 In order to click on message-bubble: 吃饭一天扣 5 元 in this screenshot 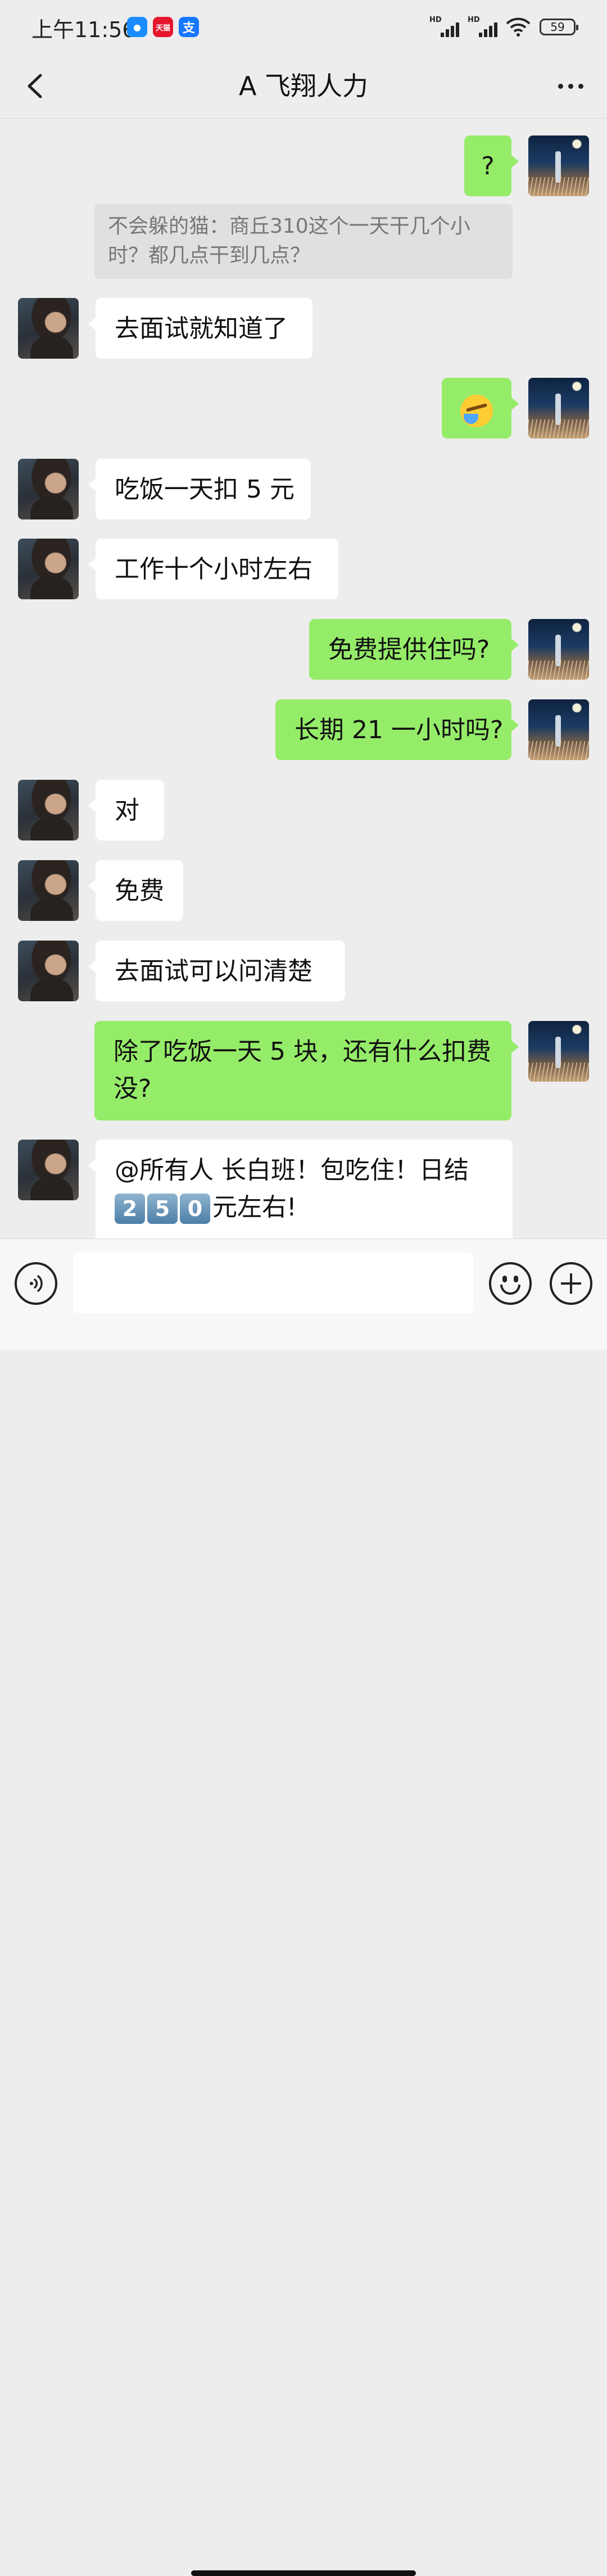, I will do `click(199, 489)`.